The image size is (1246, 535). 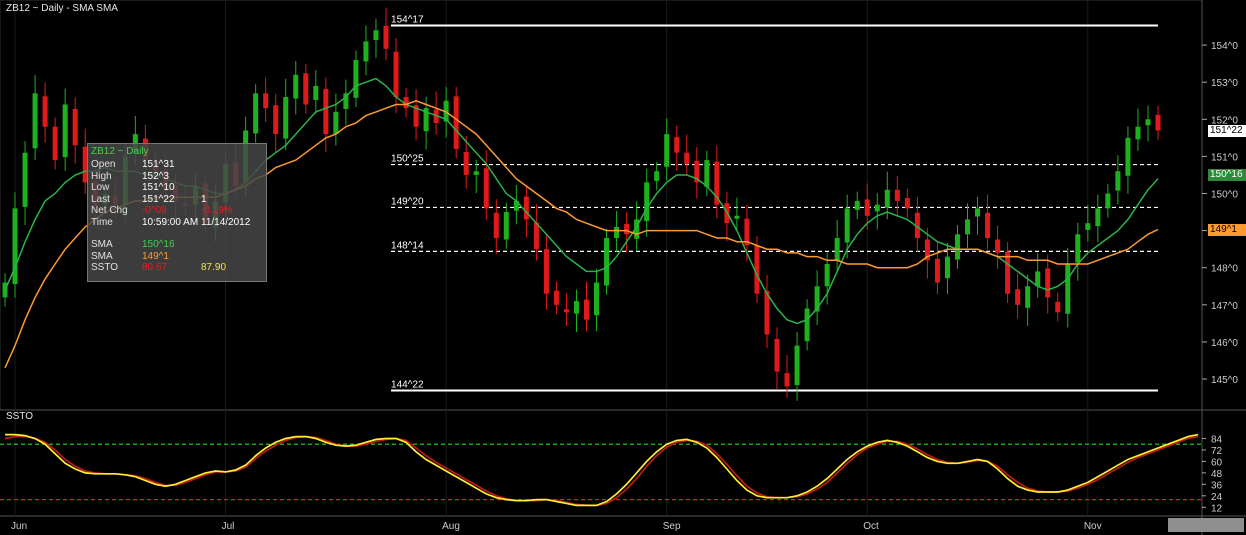 I want to click on y-tick-label: 153^0, so click(x=1224, y=83).